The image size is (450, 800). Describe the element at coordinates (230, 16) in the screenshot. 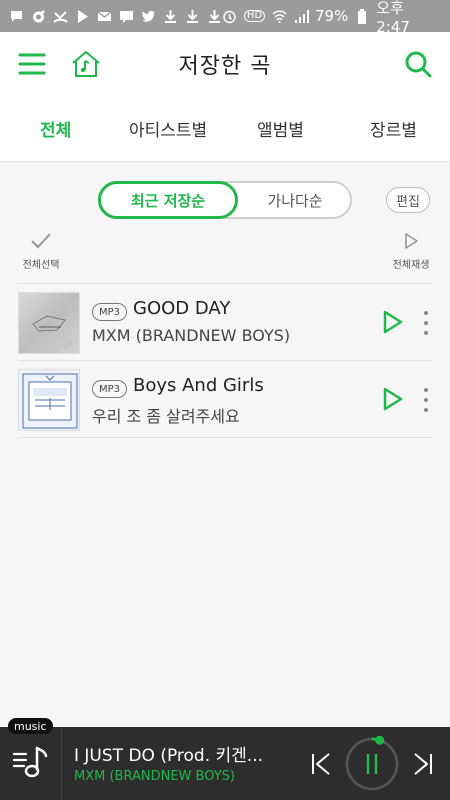

I see `alarm-icon` at that location.